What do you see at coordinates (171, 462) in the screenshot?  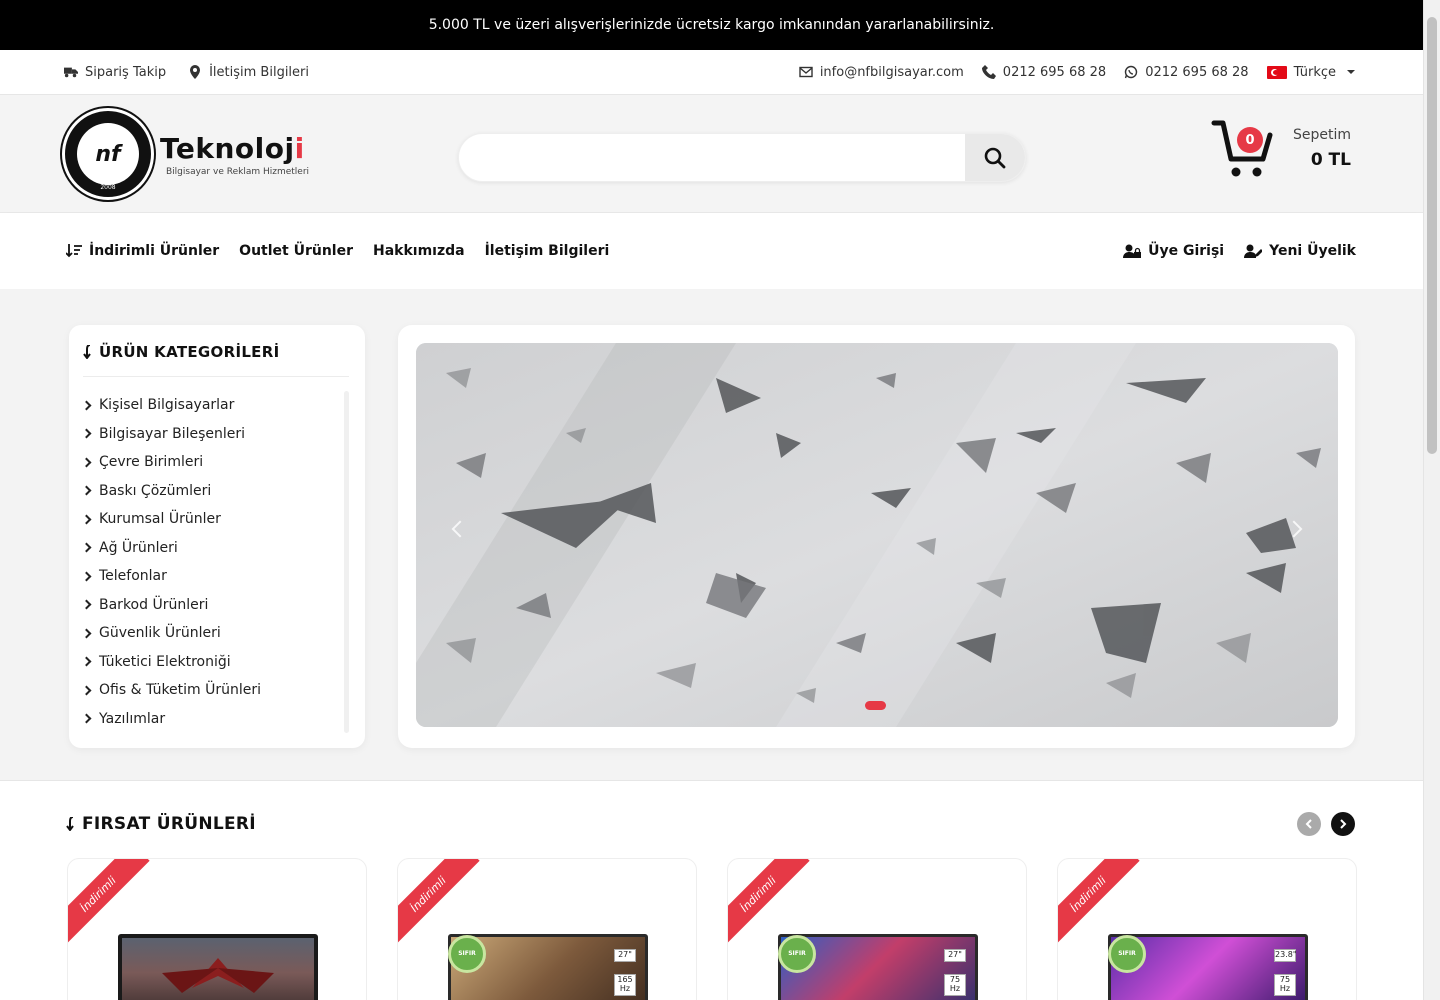 I see `category-item: Çevre Birimleri` at bounding box center [171, 462].